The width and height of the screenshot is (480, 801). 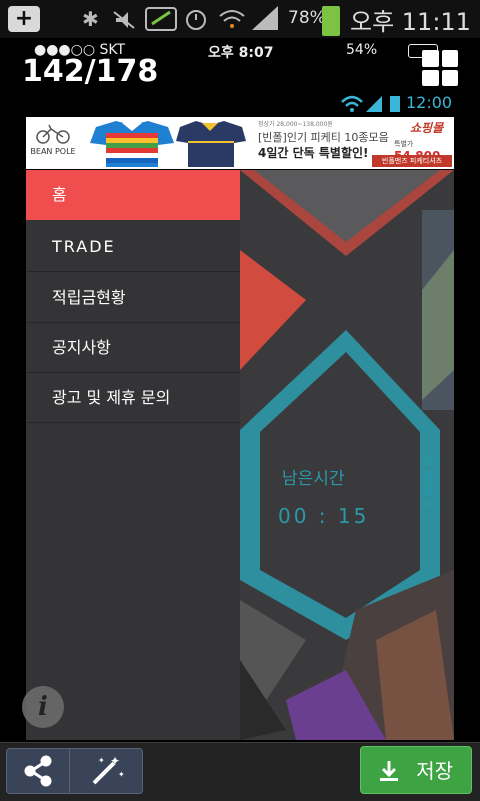 What do you see at coordinates (313, 153) in the screenshot?
I see `ad-subheadline: 4일간 단독 특별할인!` at bounding box center [313, 153].